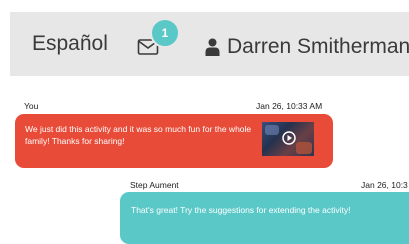 The image size is (409, 244). I want to click on user-menu-button: Darren Smitherman, so click(307, 47).